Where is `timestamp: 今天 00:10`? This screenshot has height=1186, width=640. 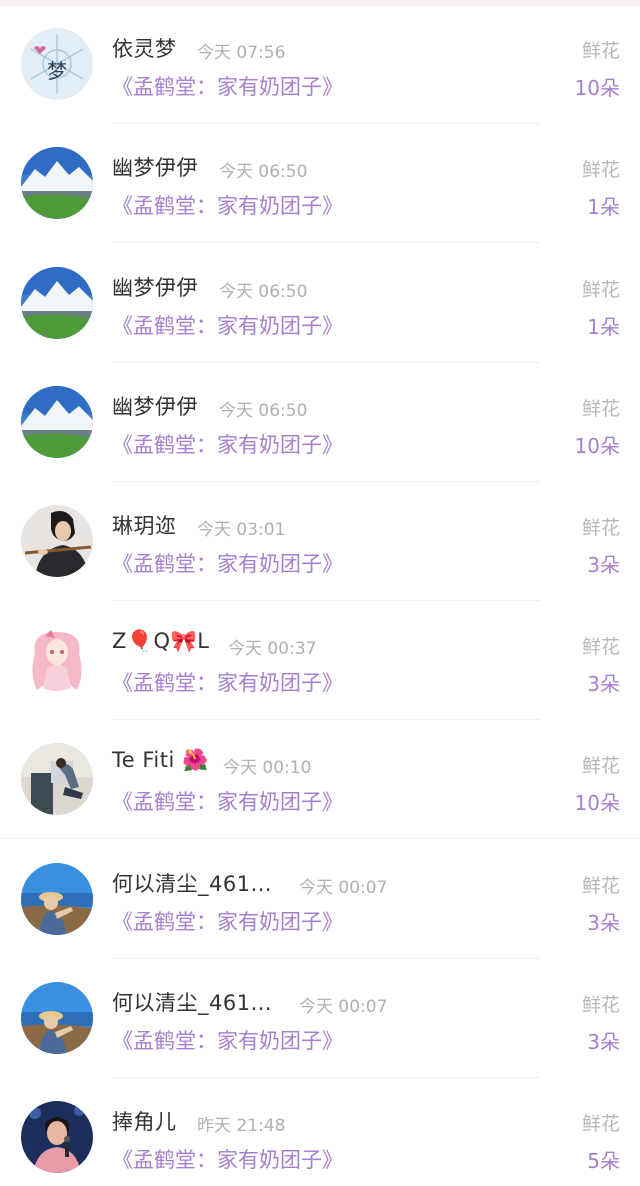
timestamp: 今天 00:10 is located at coordinates (267, 768).